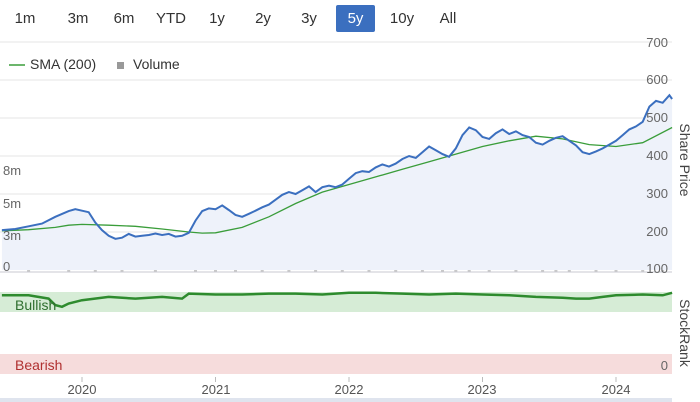 Image resolution: width=700 pixels, height=402 pixels. What do you see at coordinates (63, 64) in the screenshot?
I see `legend-sma-label: SMA (200)` at bounding box center [63, 64].